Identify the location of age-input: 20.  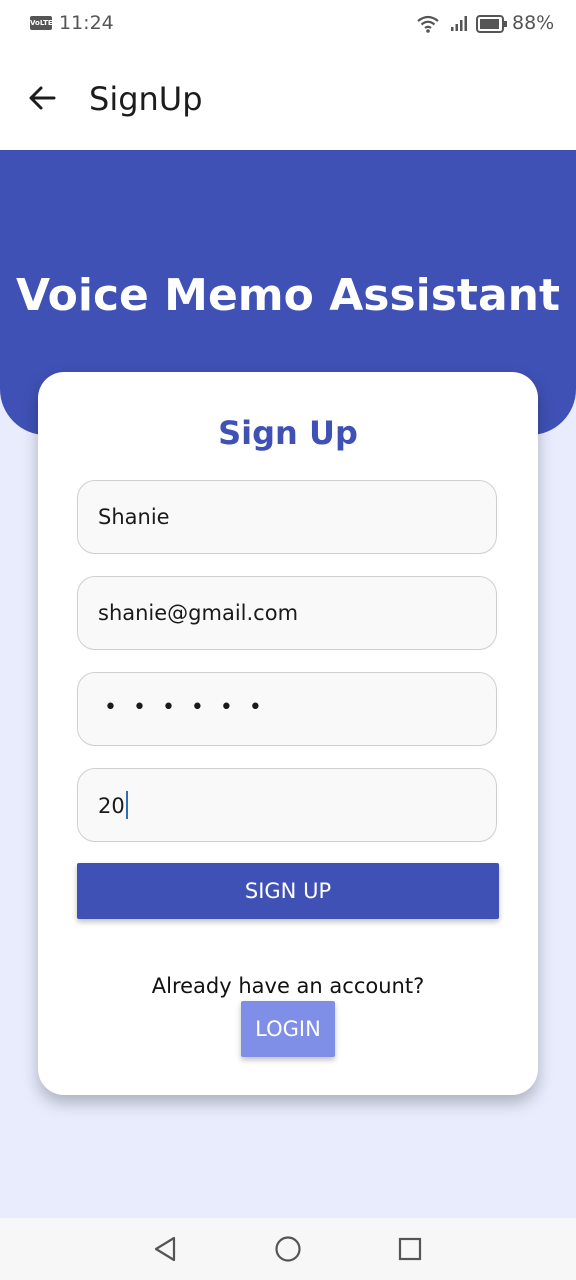
(287, 805).